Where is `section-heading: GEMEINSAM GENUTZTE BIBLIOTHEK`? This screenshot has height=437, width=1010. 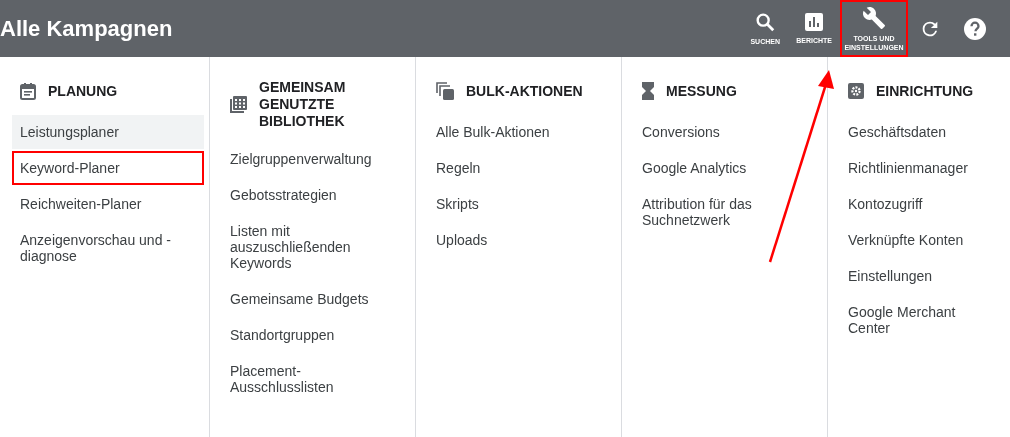 section-heading: GEMEINSAM GENUTZTE BIBLIOTHEK is located at coordinates (303, 104).